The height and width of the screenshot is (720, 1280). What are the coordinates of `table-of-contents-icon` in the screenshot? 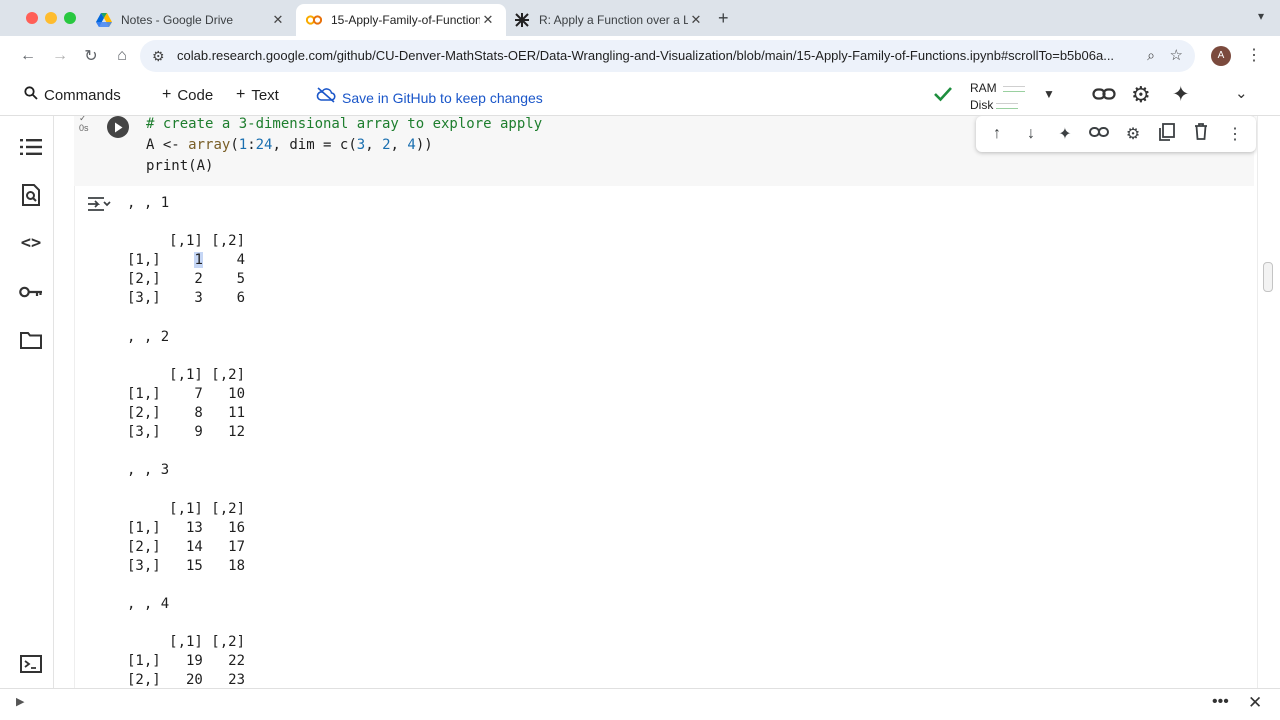 It's located at (31, 147).